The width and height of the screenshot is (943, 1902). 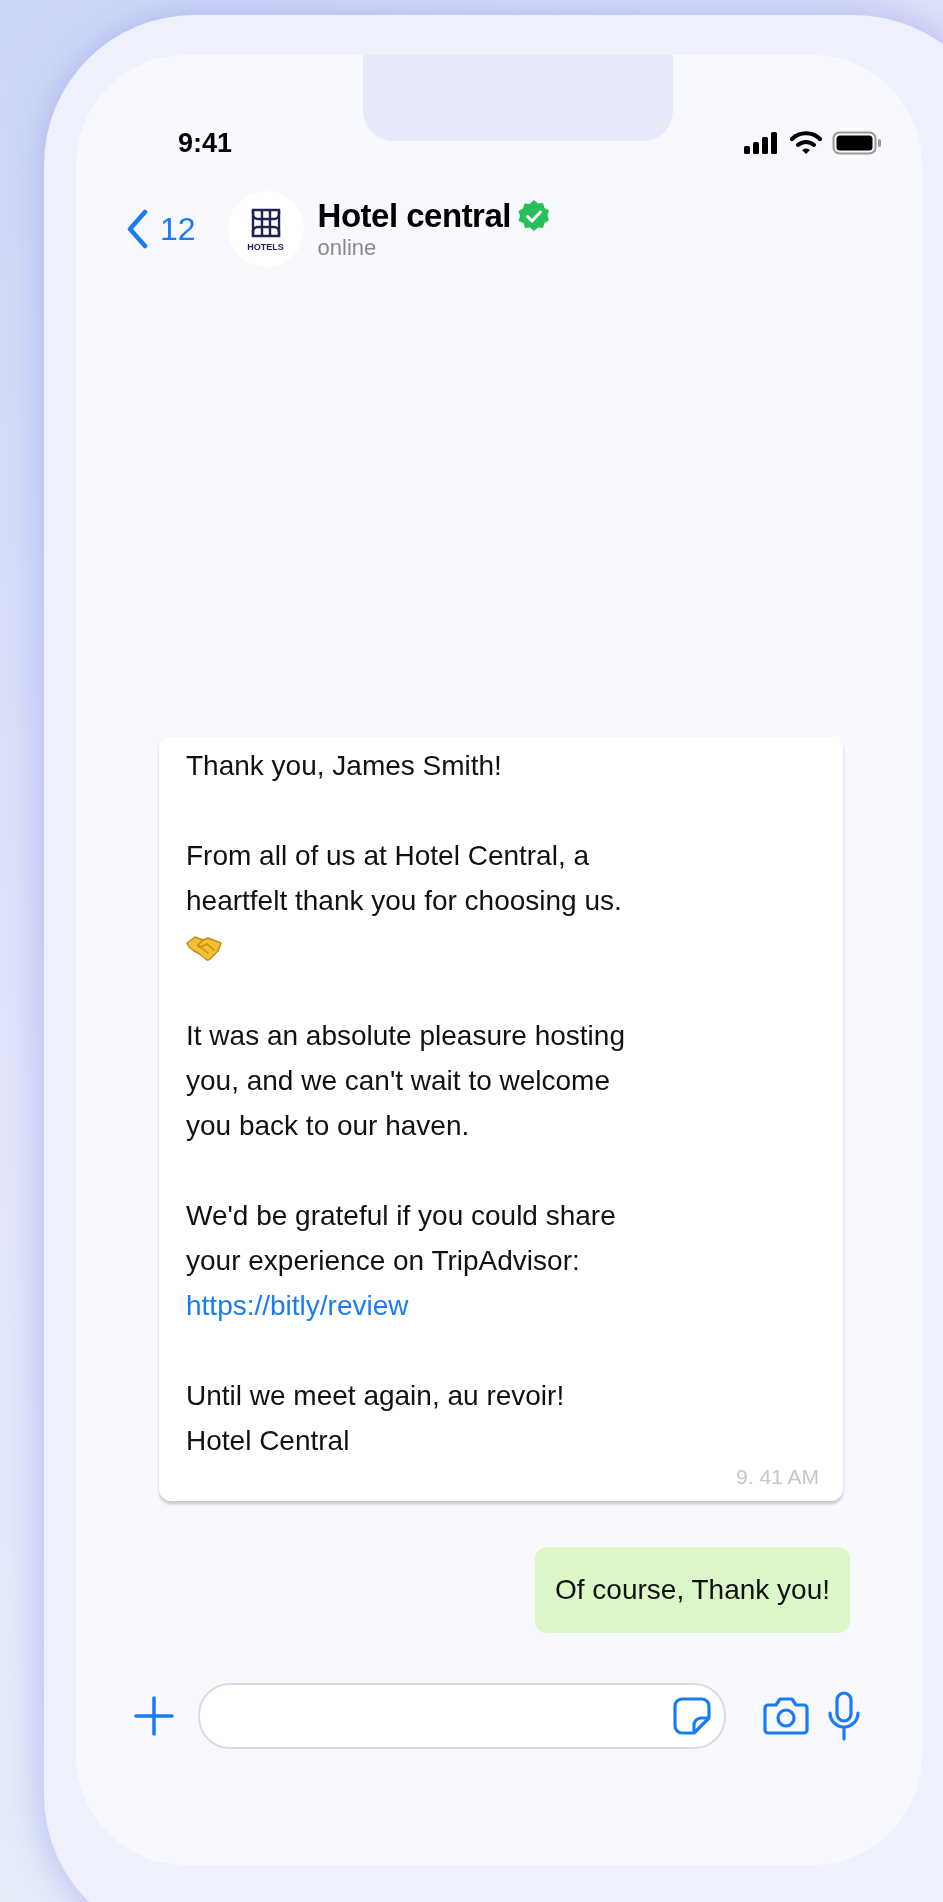 I want to click on message-paragraph: Until we meet again, au revoir! Hotel Central, so click(x=376, y=1418).